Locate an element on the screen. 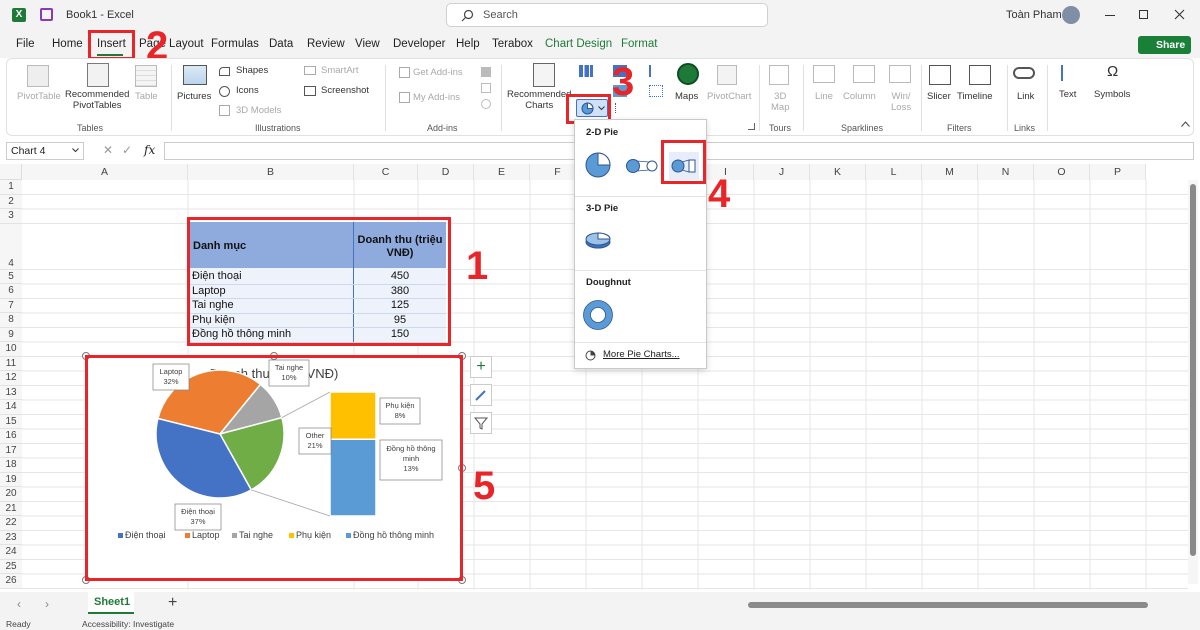 This screenshot has width=1200, height=630. get-addins-icon is located at coordinates (404, 72).